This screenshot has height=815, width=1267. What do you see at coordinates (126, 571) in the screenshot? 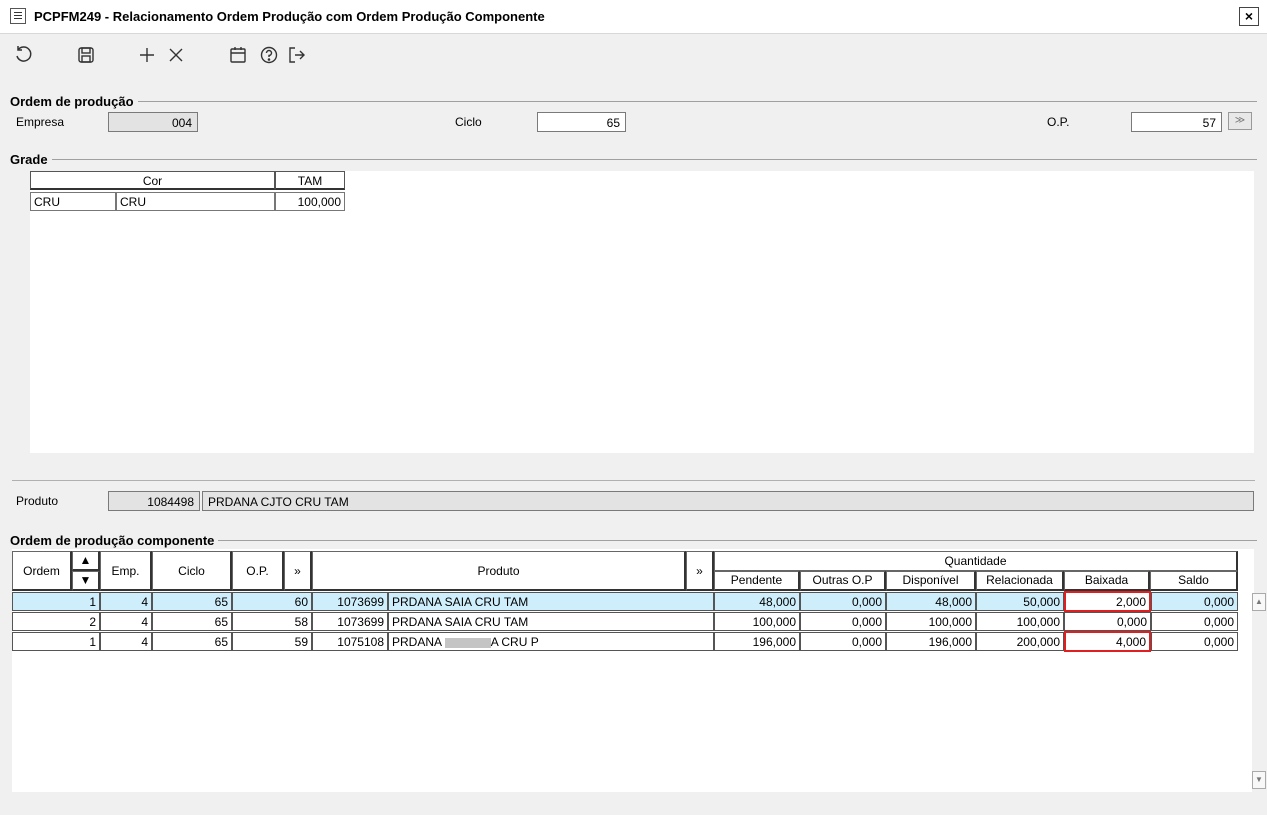
I see `header-emp: Emp.` at bounding box center [126, 571].